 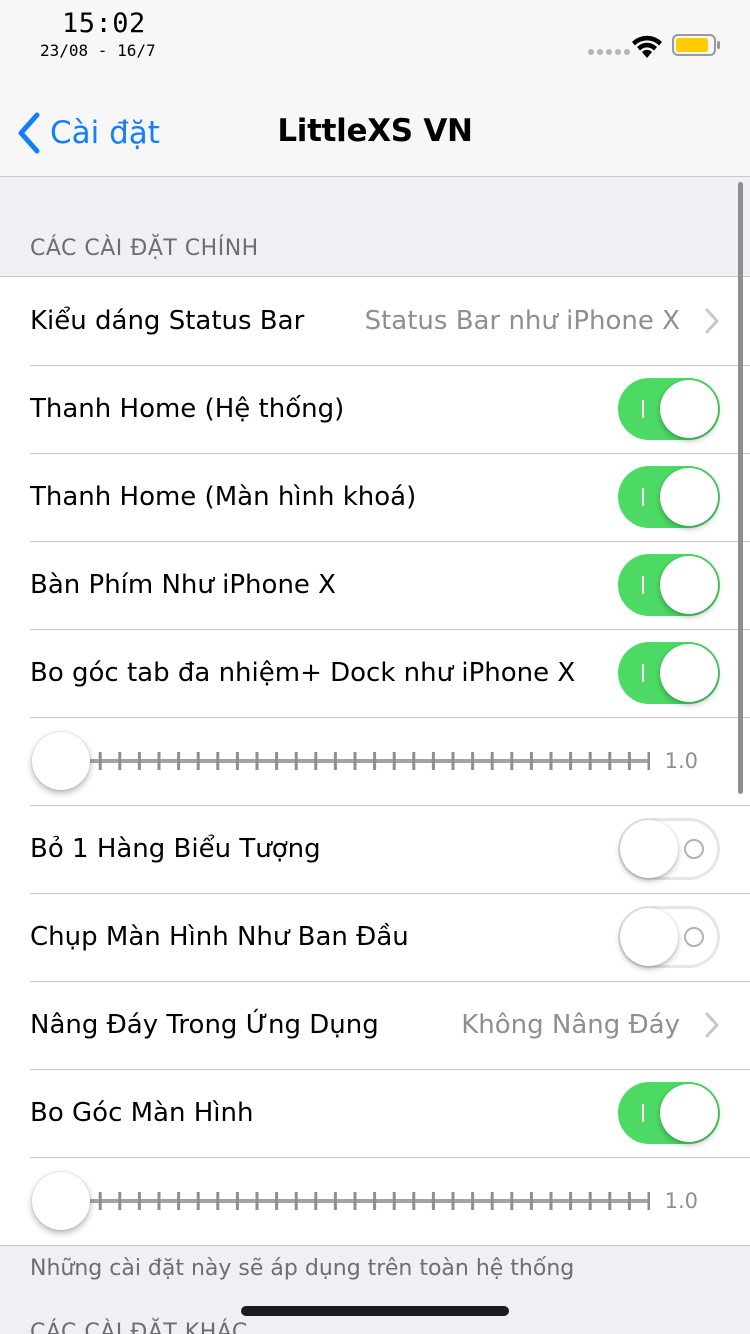 What do you see at coordinates (740, 488) in the screenshot?
I see `scroll-indicator` at bounding box center [740, 488].